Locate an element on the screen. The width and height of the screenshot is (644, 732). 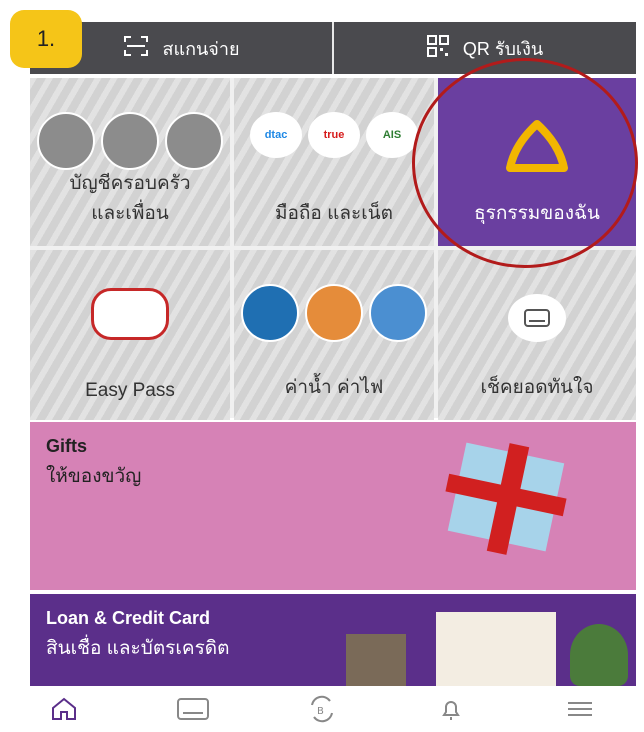
qr-receive-label: QR รับเงิน is located at coordinates (503, 48).